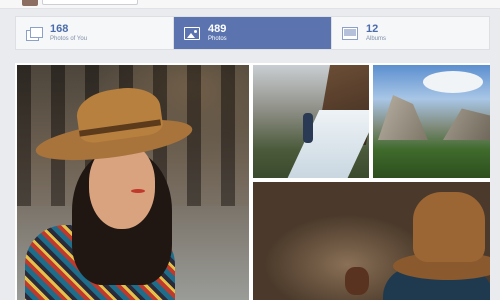  Describe the element at coordinates (217, 39) in the screenshot. I see `photos-label: Photos` at that location.